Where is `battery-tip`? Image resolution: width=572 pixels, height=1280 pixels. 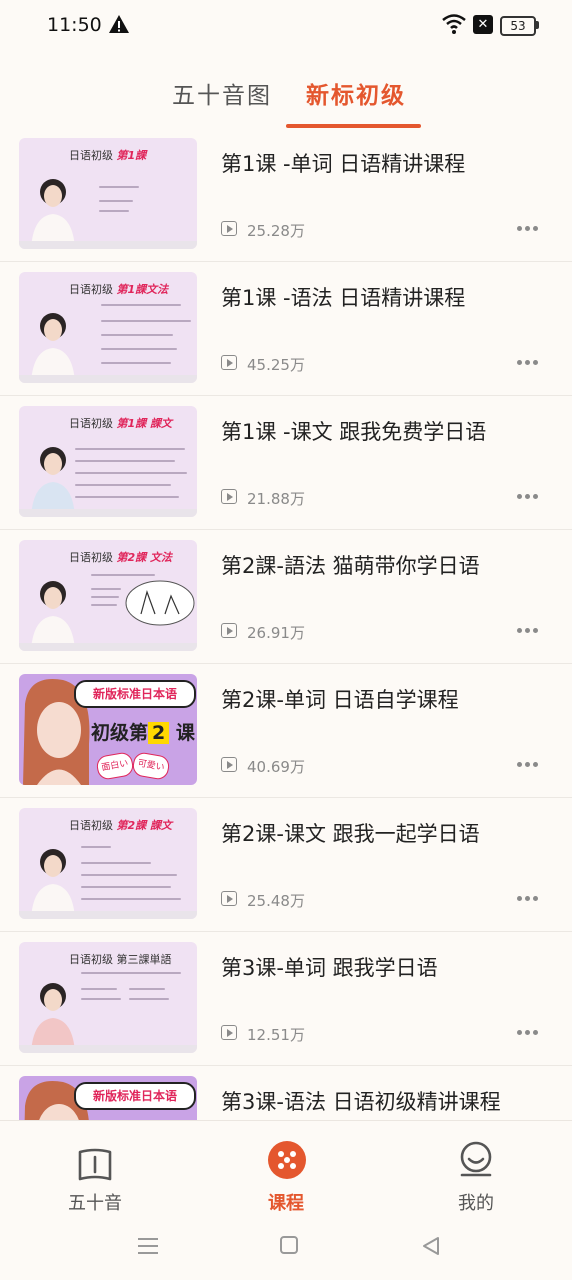
battery-tip is located at coordinates (537, 25).